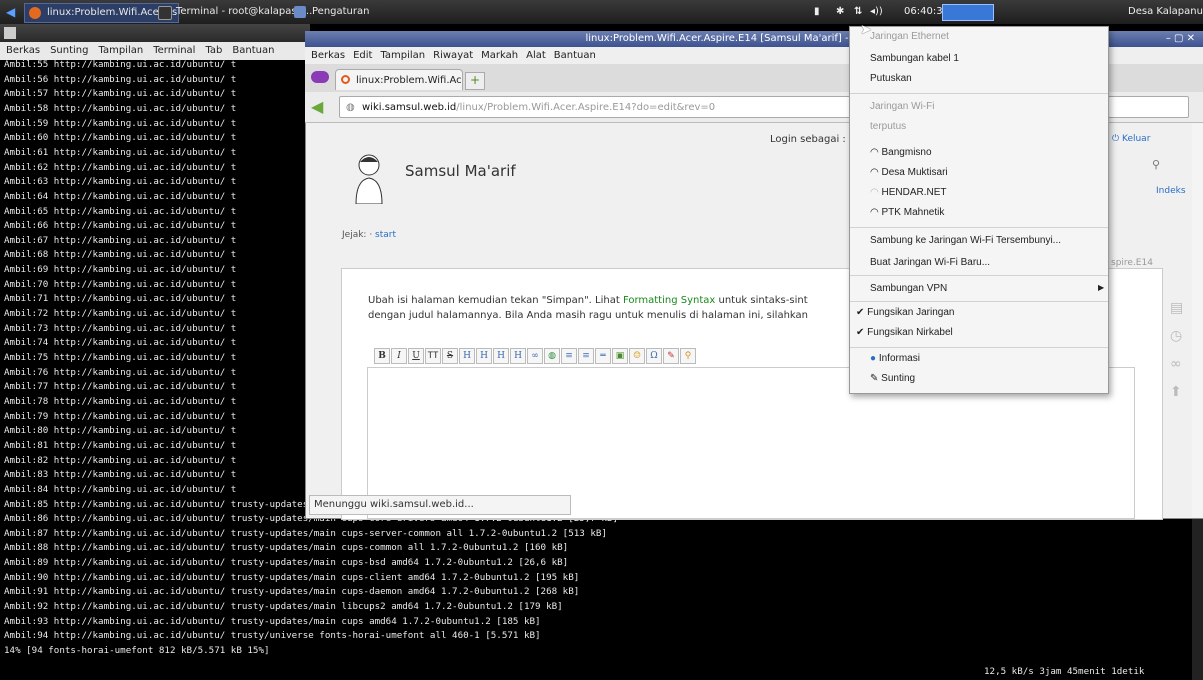 The image size is (1203, 680). What do you see at coordinates (450, 356) in the screenshot?
I see `strike-button: S` at bounding box center [450, 356].